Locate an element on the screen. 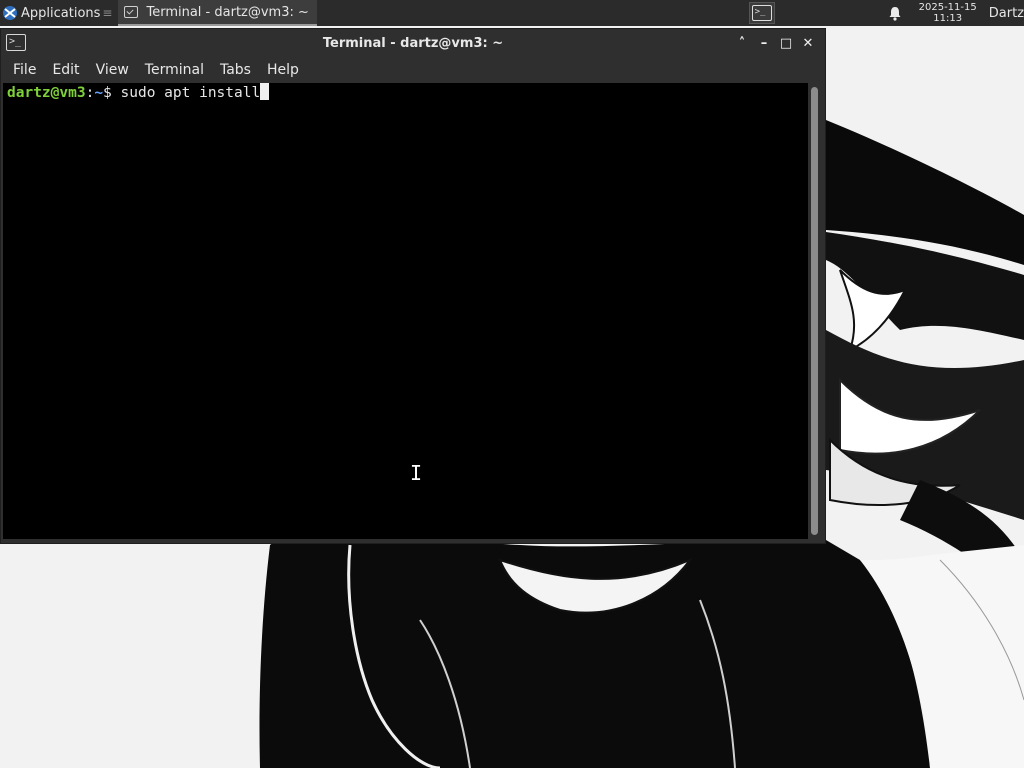 This screenshot has height=768, width=1024. menubar: File Edit View Terminal Tabs Help is located at coordinates (413, 70).